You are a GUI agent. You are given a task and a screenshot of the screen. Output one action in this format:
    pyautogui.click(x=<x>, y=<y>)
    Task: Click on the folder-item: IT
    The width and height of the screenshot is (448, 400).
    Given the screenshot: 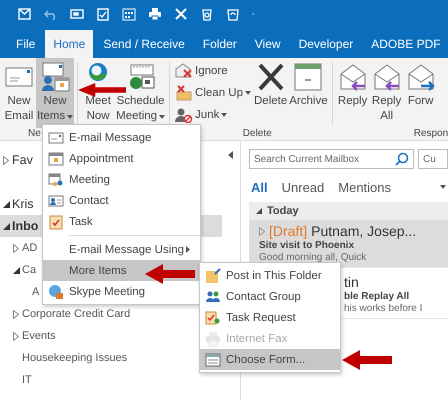 What is the action you would take?
    pyautogui.click(x=18, y=380)
    